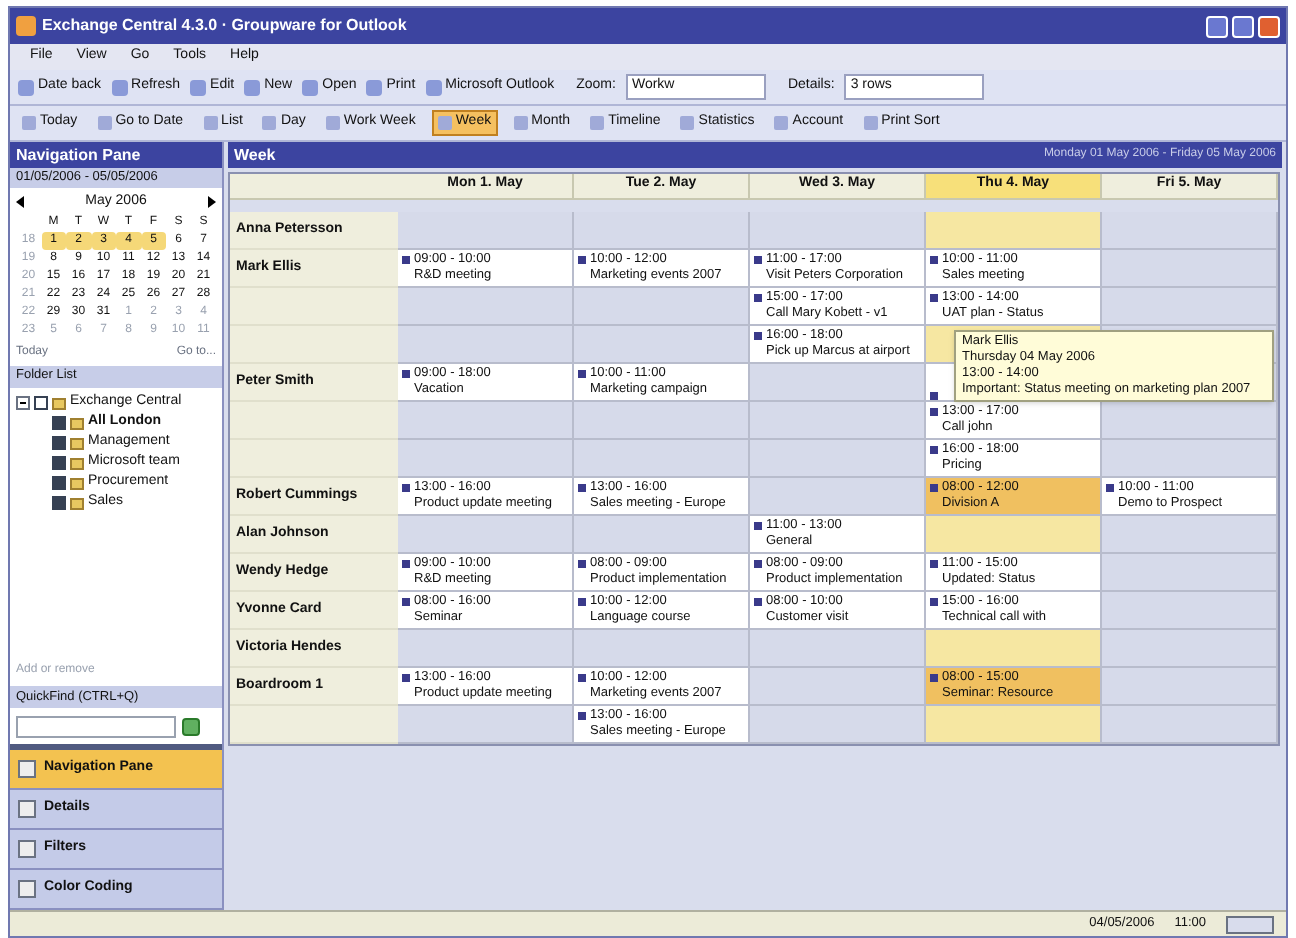 This screenshot has width=1296, height=938. Describe the element at coordinates (224, 26) in the screenshot. I see `window-title: Exchange Central 4.3.0 · Groupware for Outlook` at that location.